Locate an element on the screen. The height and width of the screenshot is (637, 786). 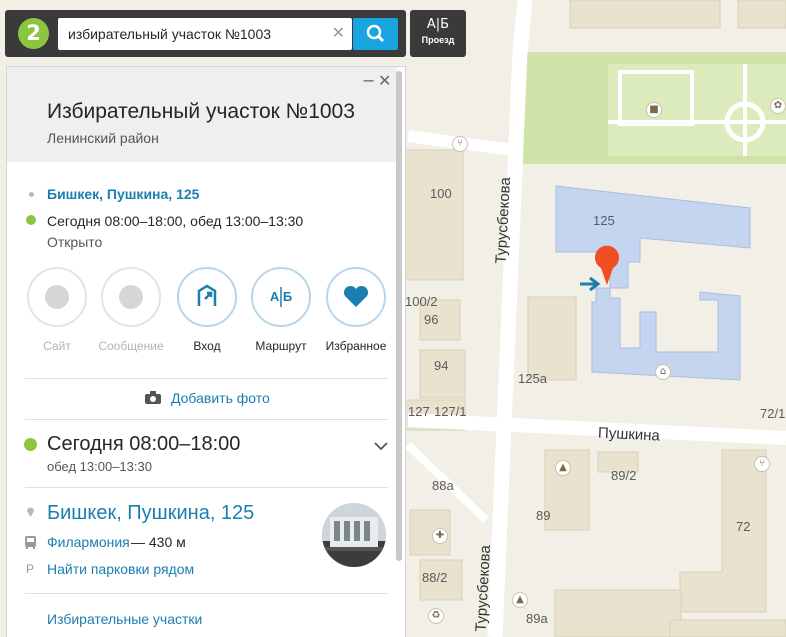
hours-heading: Сегодня 08:00–18:00 is located at coordinates (144, 444).